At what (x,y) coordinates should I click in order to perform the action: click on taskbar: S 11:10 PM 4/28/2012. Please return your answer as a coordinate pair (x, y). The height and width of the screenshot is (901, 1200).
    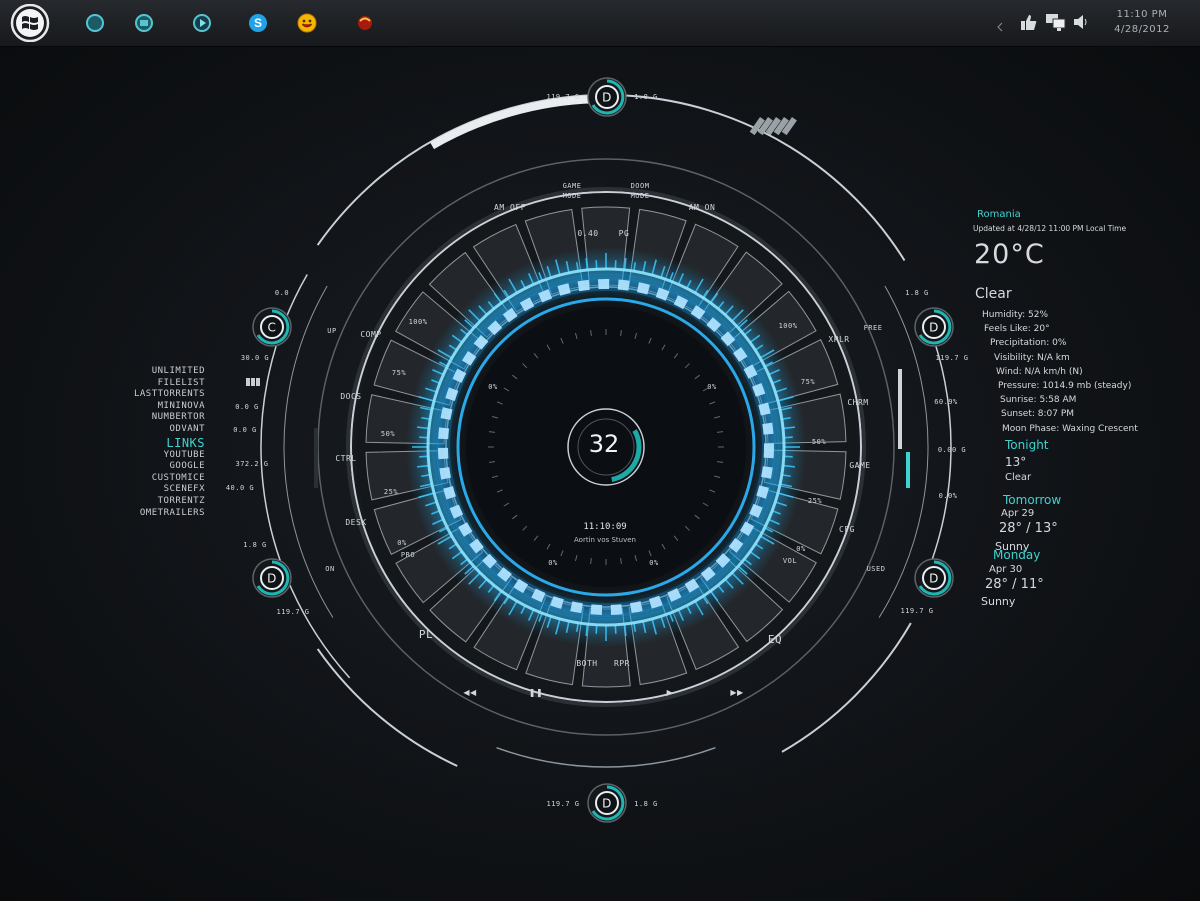
    Looking at the image, I should click on (600, 23).